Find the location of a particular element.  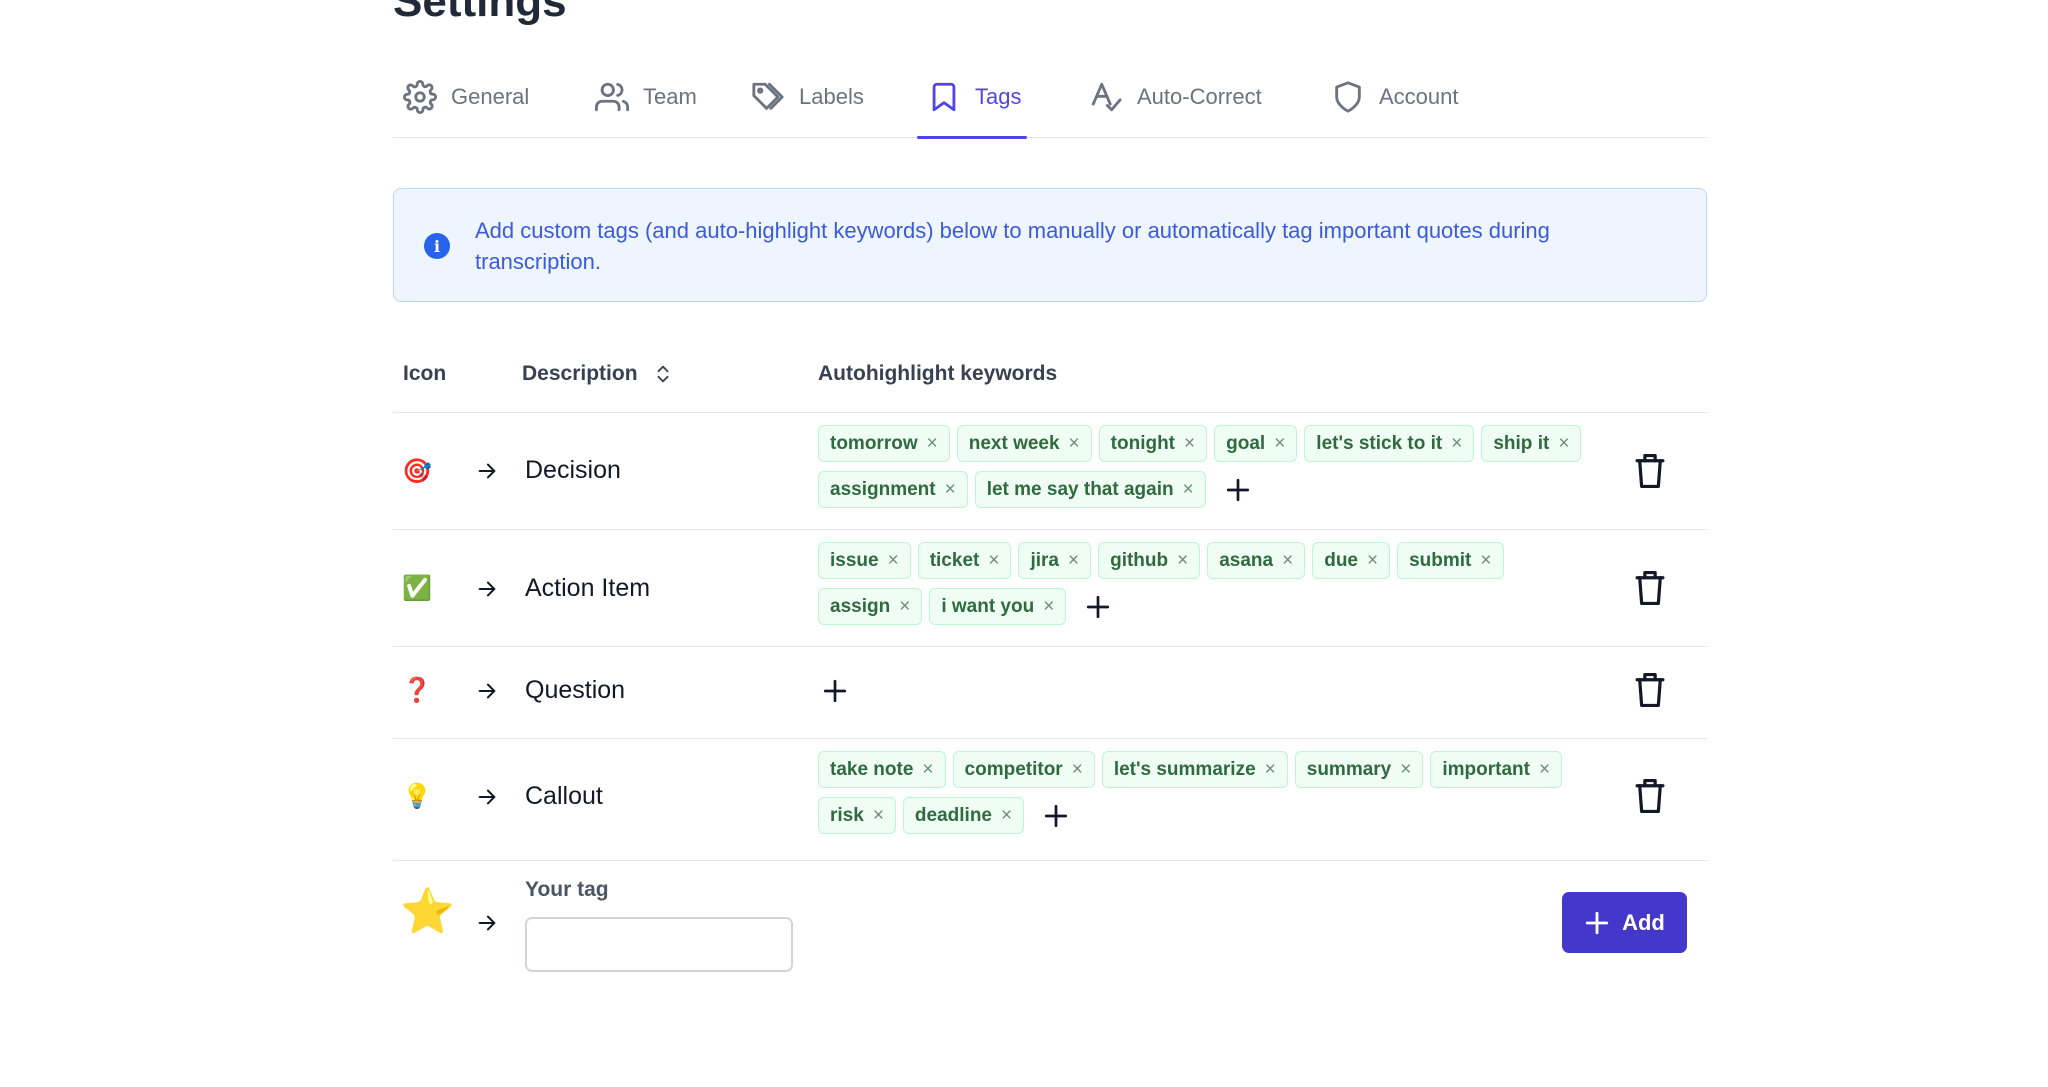

row-emoji-question-icon: ❓ is located at coordinates (417, 690).